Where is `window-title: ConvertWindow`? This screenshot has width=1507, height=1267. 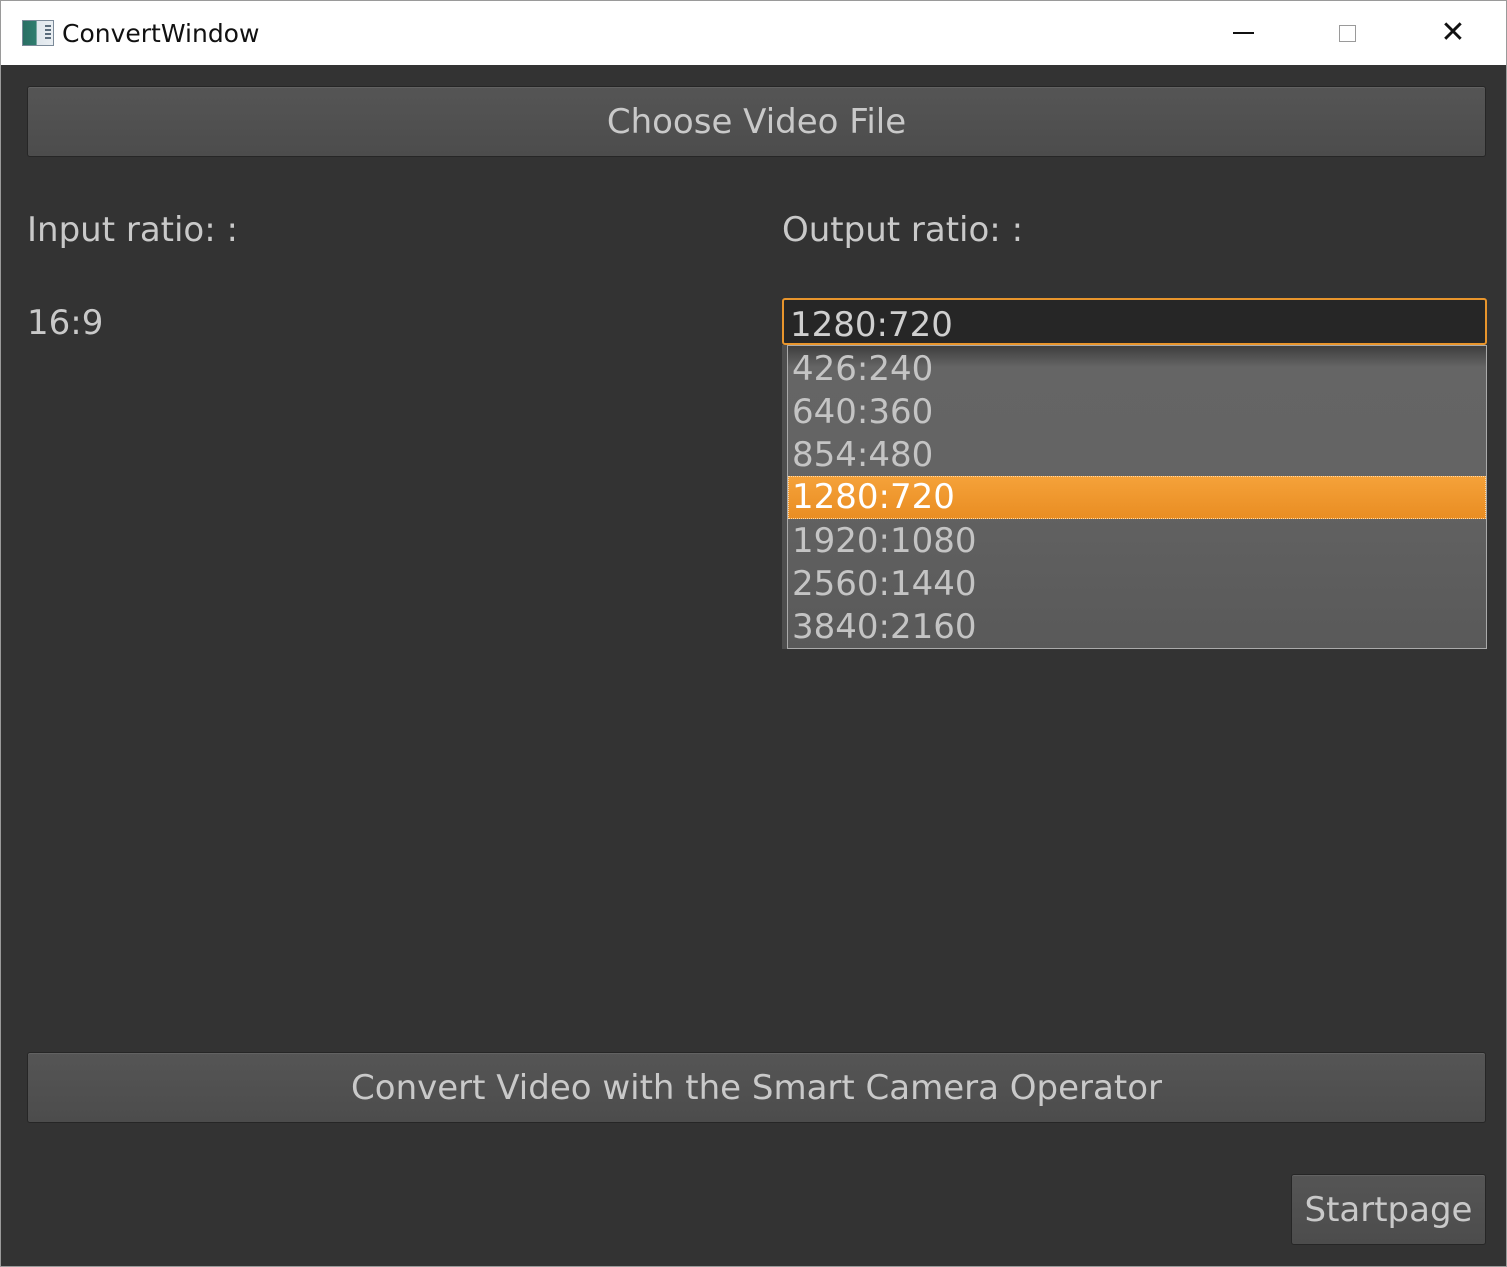 window-title: ConvertWindow is located at coordinates (161, 33).